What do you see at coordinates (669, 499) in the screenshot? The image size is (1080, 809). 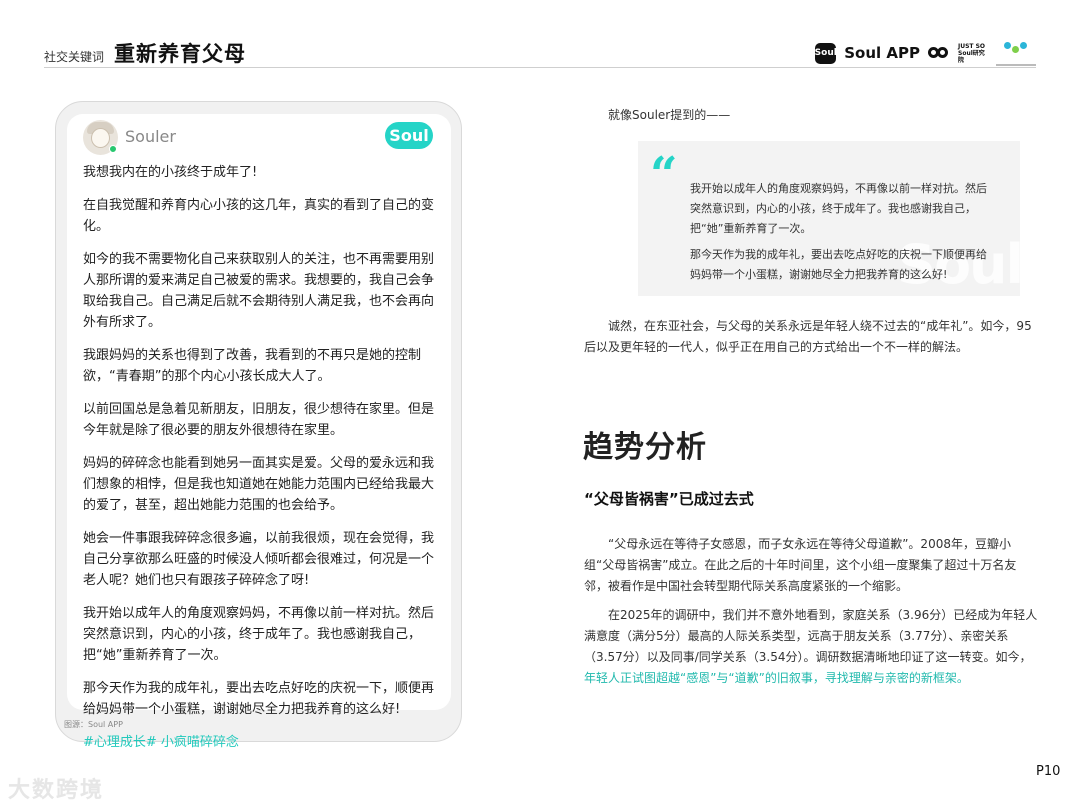 I see `sub-title: “父母皆祸害”已成过去式` at bounding box center [669, 499].